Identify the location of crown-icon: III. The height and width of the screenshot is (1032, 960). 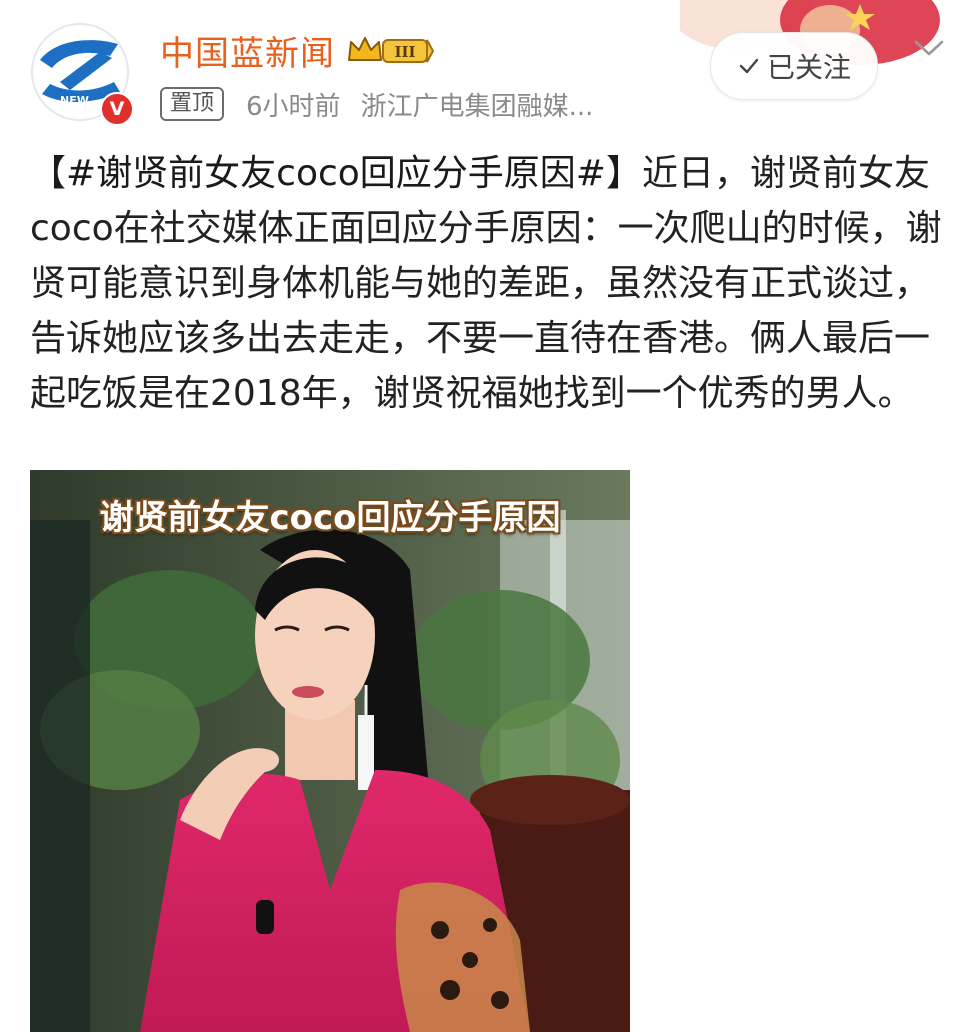
(391, 50).